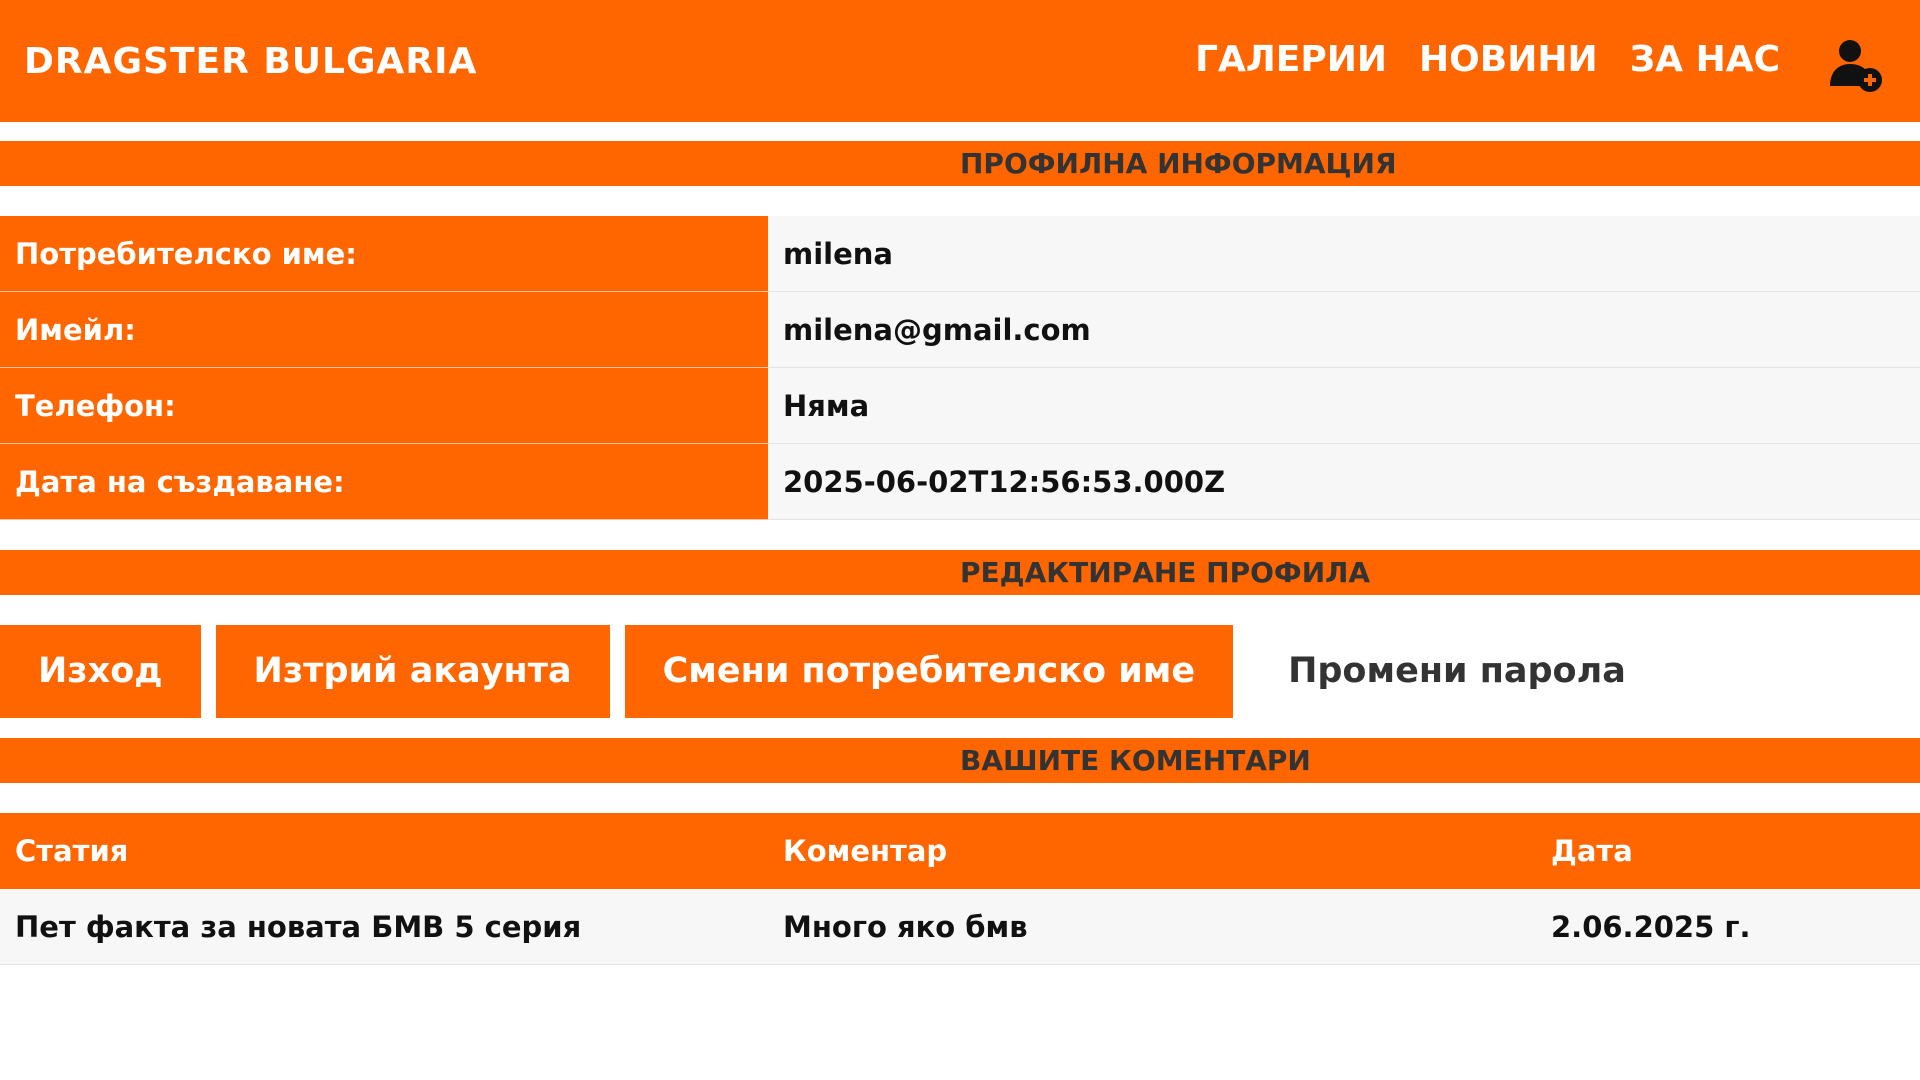 This screenshot has width=1920, height=1080. Describe the element at coordinates (384, 406) in the screenshot. I see `info-label: Телефон:` at that location.